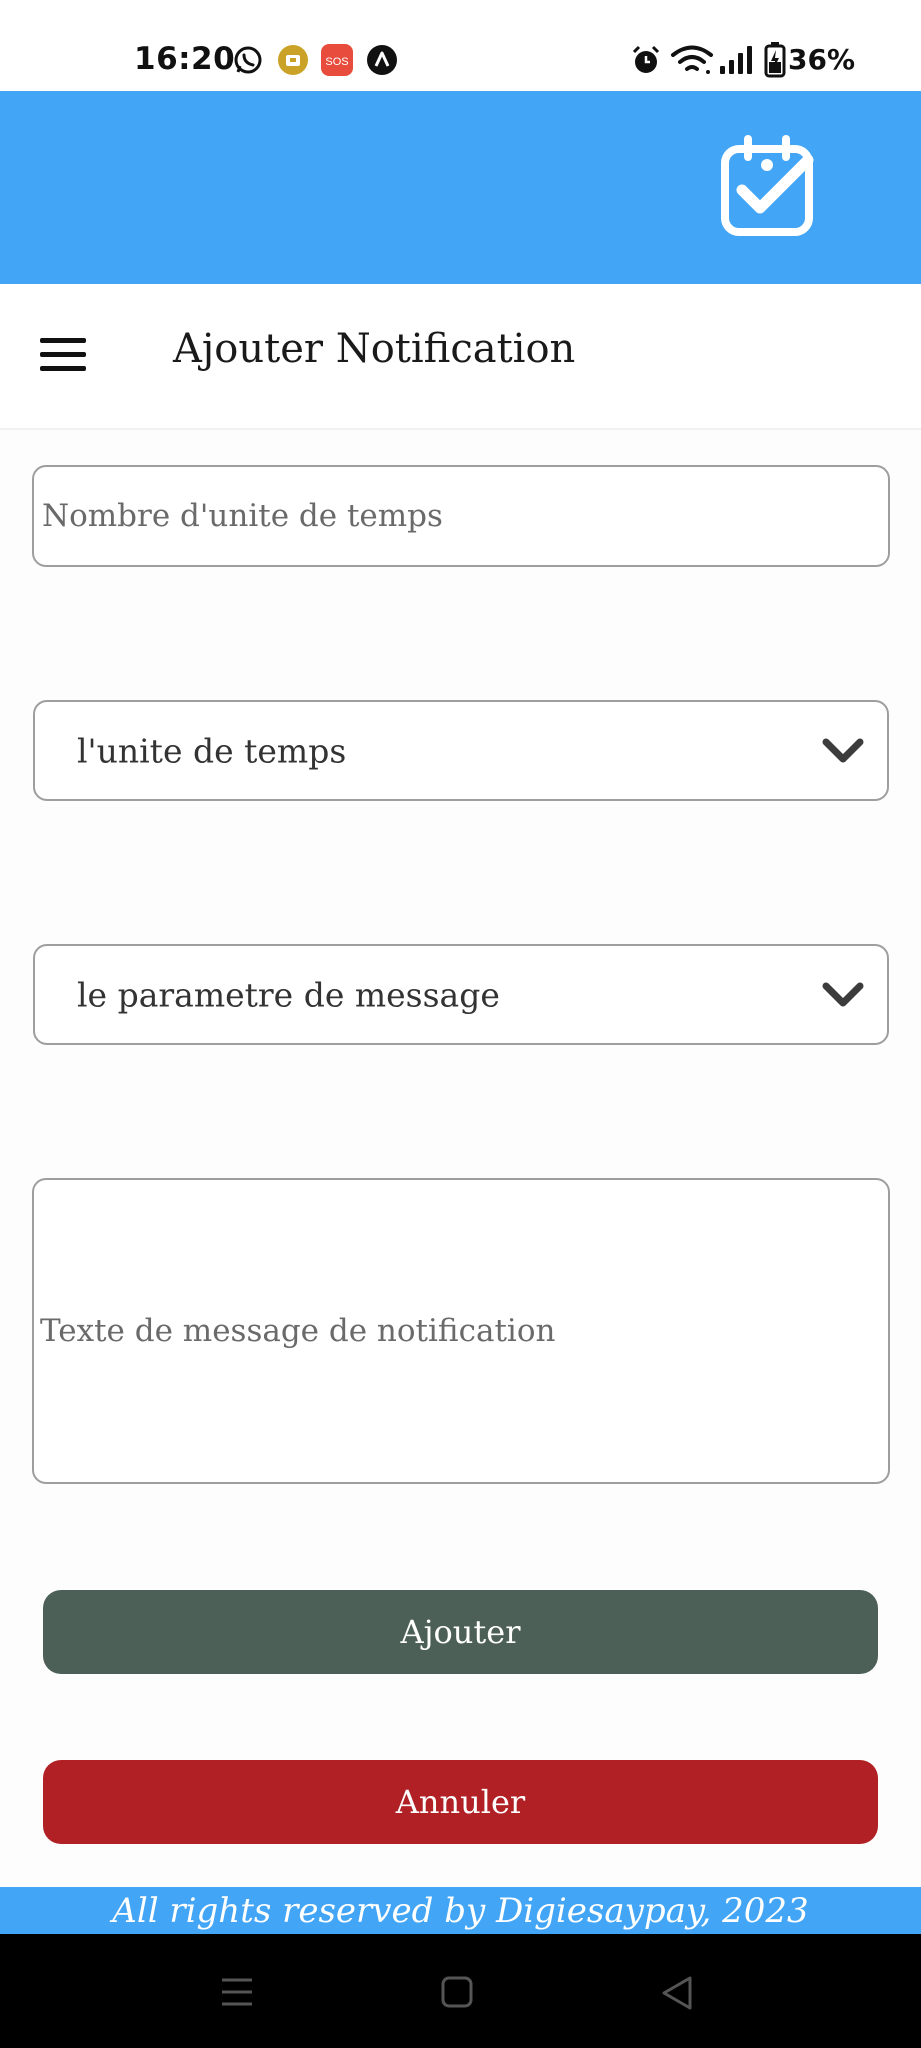 This screenshot has width=921, height=2048. I want to click on sos-icon: SOS, so click(337, 60).